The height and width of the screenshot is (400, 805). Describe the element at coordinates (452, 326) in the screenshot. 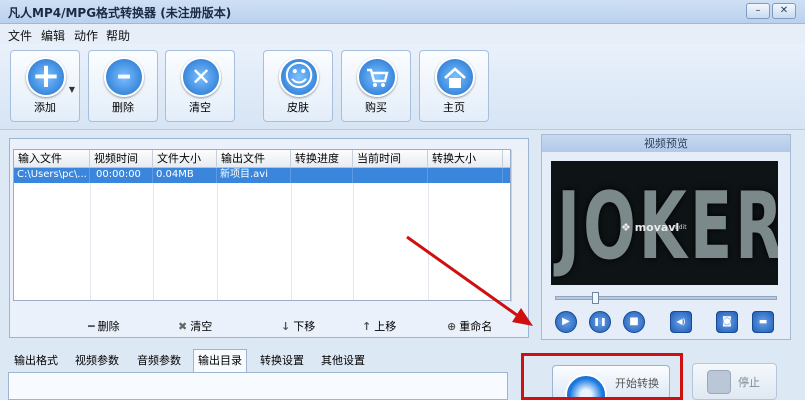

I see `rename-icon: ⊕` at that location.